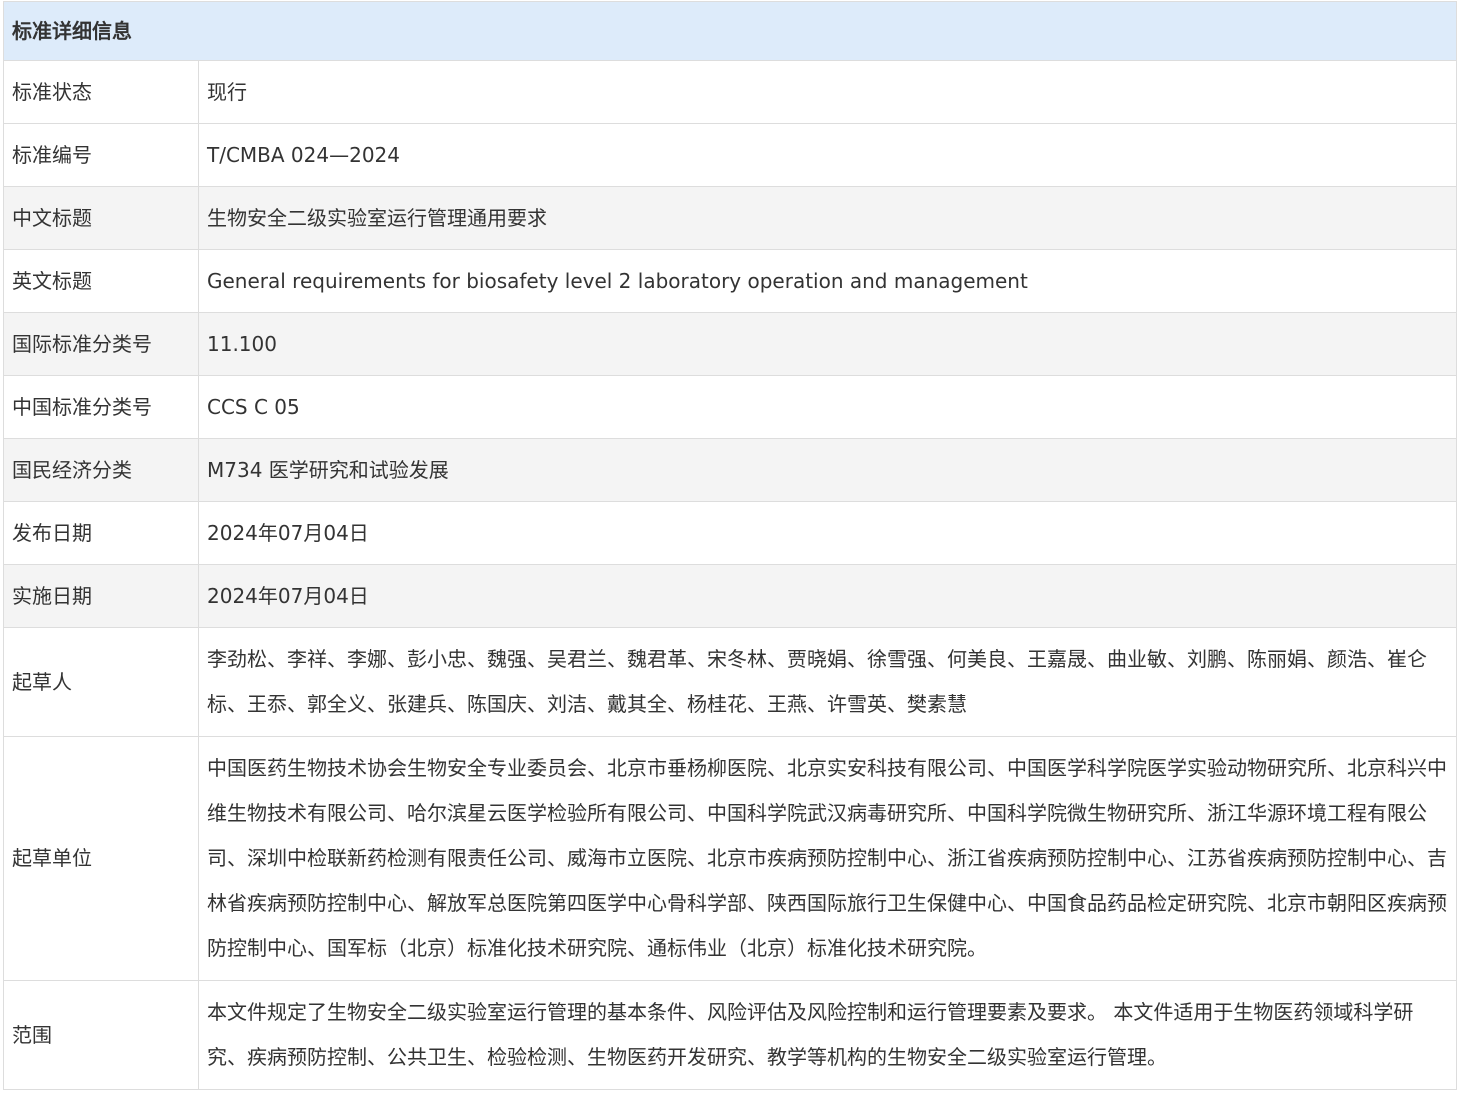 This screenshot has height=1101, width=1459. I want to click on table-header-row: 标准详细信息, so click(730, 31).